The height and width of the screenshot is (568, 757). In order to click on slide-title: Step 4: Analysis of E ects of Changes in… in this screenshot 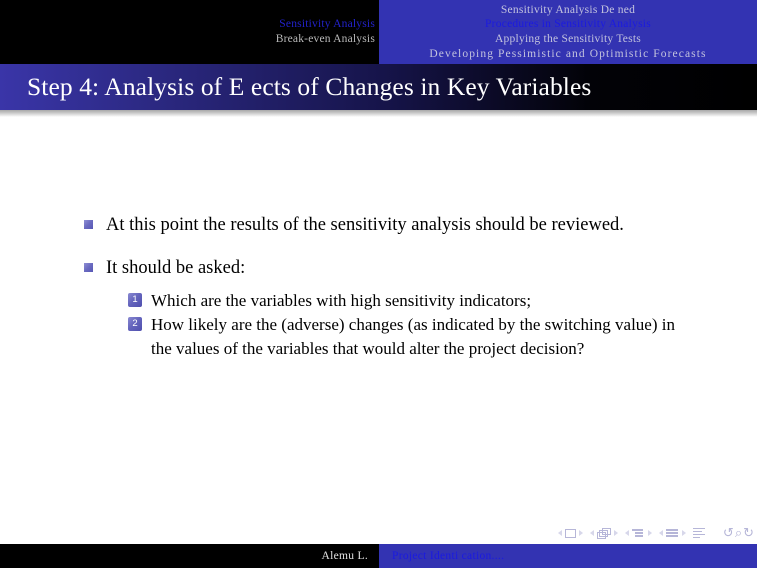, I will do `click(309, 86)`.